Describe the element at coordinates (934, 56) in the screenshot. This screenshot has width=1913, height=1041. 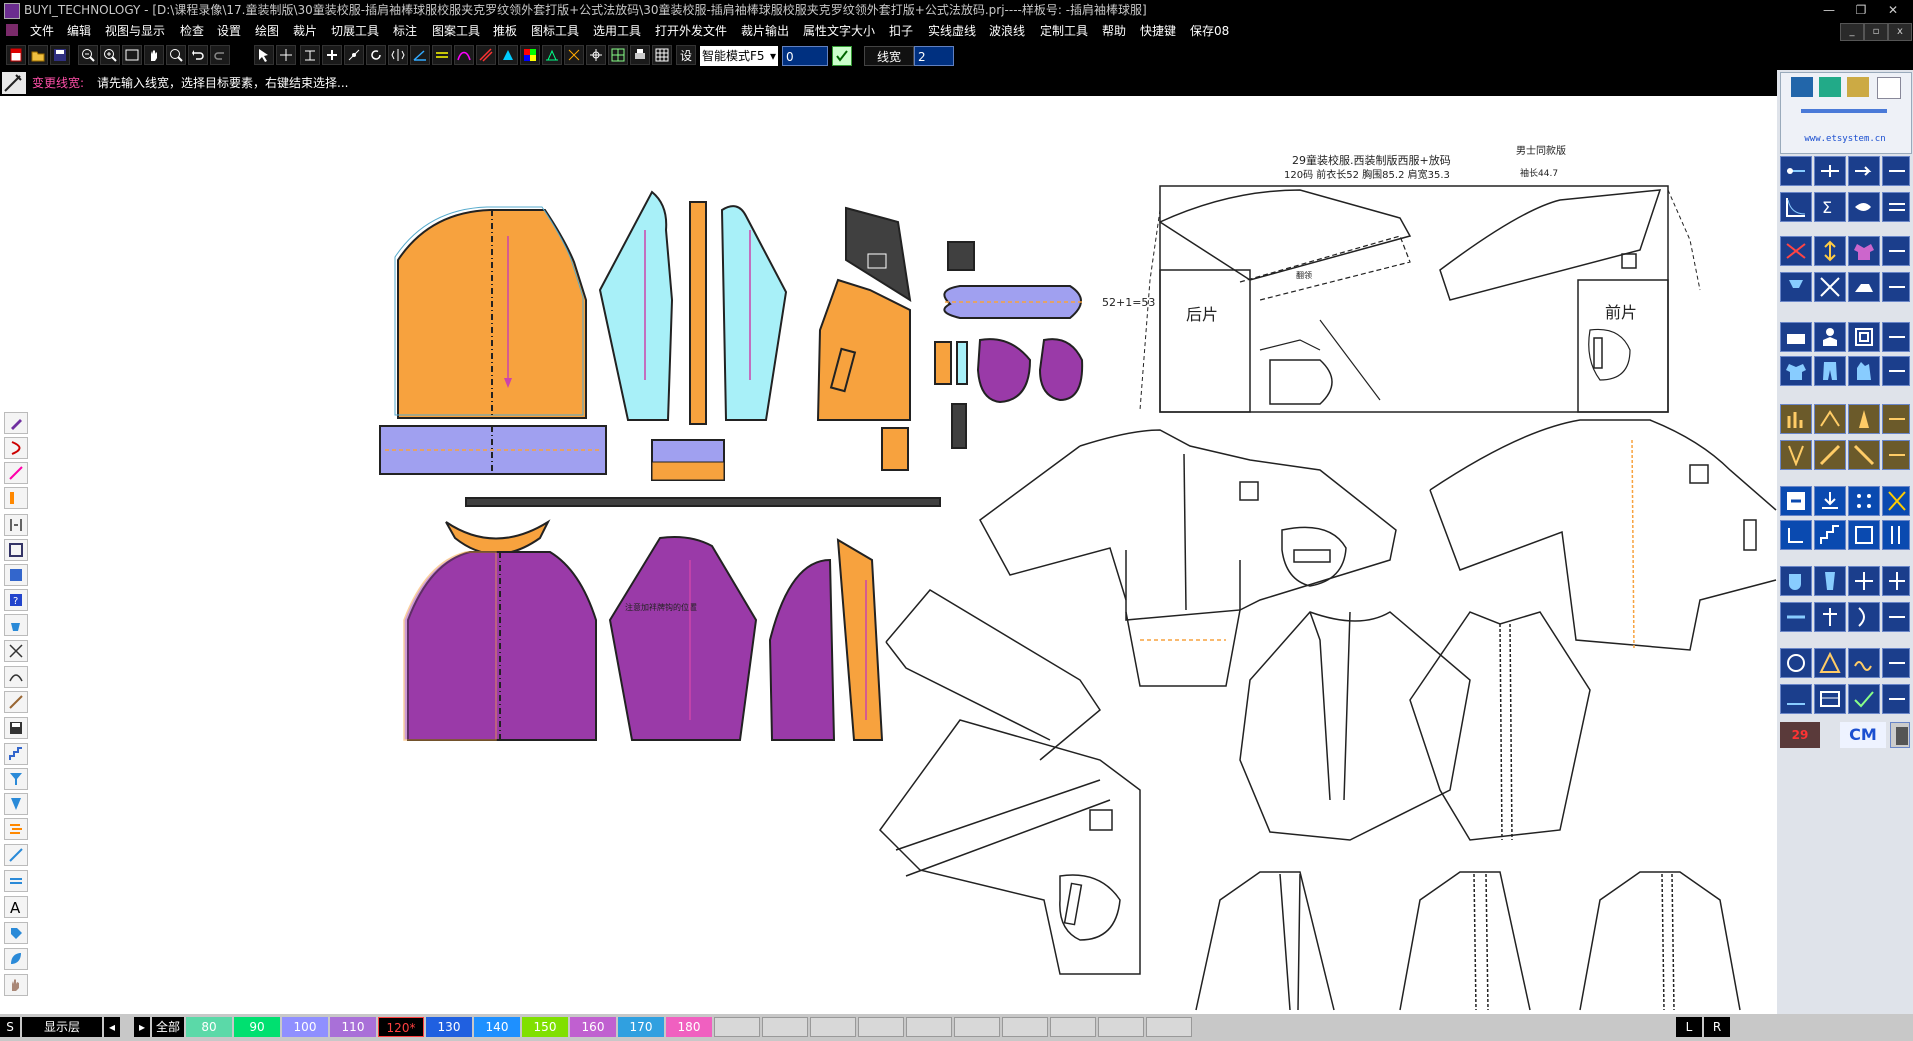
I see `linewidth-input: 2` at that location.